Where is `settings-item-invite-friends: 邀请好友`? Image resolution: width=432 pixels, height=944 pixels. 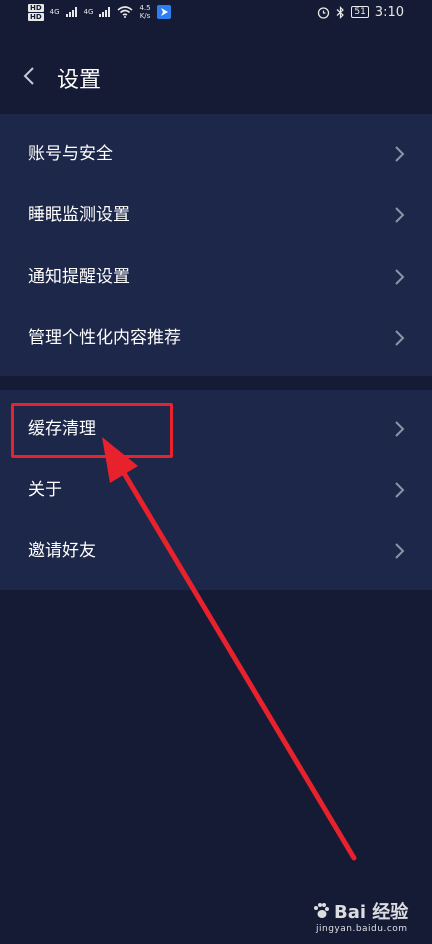 settings-item-invite-friends: 邀请好友 is located at coordinates (216, 551).